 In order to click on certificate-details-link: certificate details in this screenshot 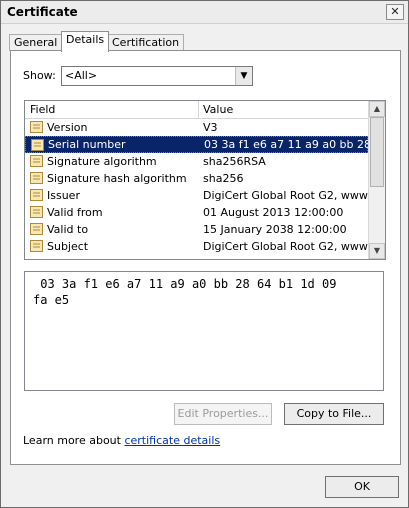, I will do `click(172, 440)`.